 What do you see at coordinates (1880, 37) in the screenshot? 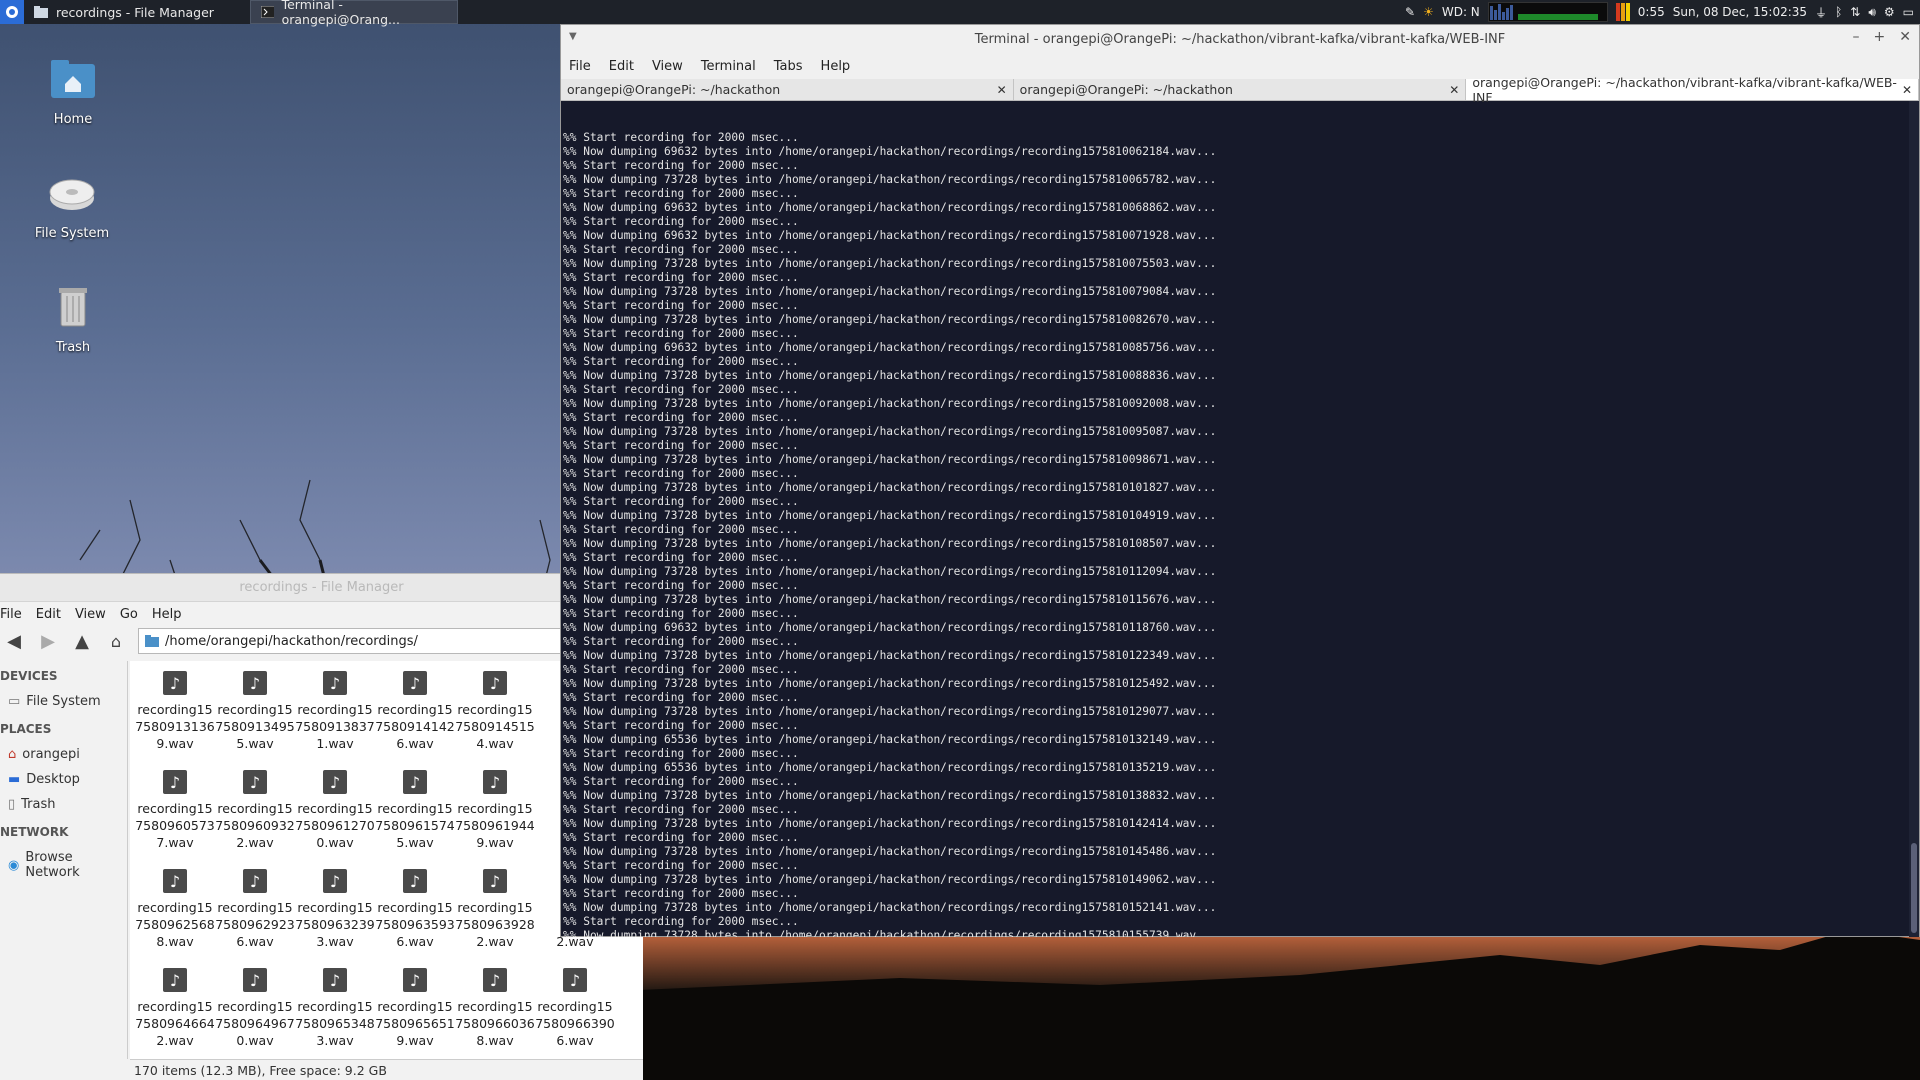
I see `maximize-icon: +` at bounding box center [1880, 37].